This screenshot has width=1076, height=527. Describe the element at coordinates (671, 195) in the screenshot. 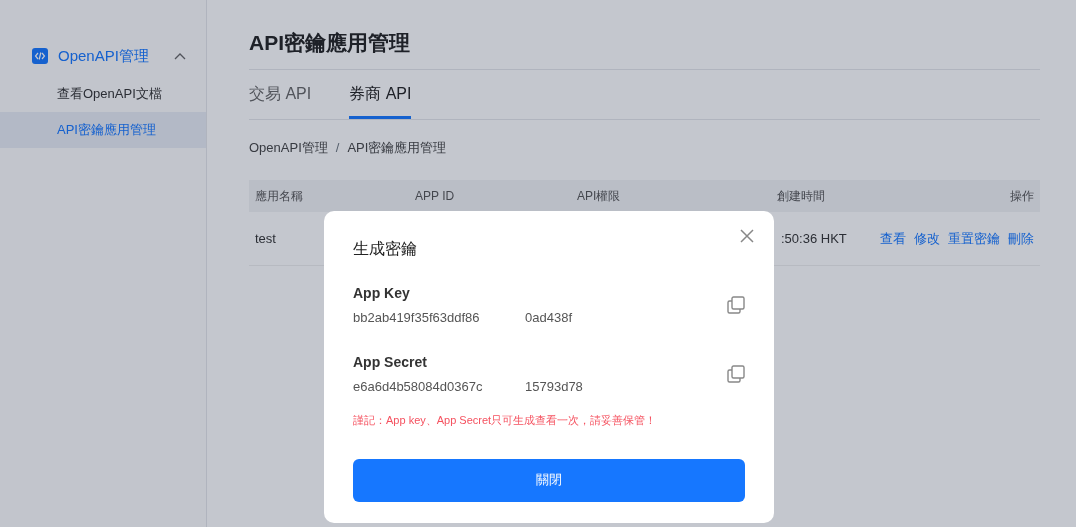

I see `column-header: API權限` at that location.